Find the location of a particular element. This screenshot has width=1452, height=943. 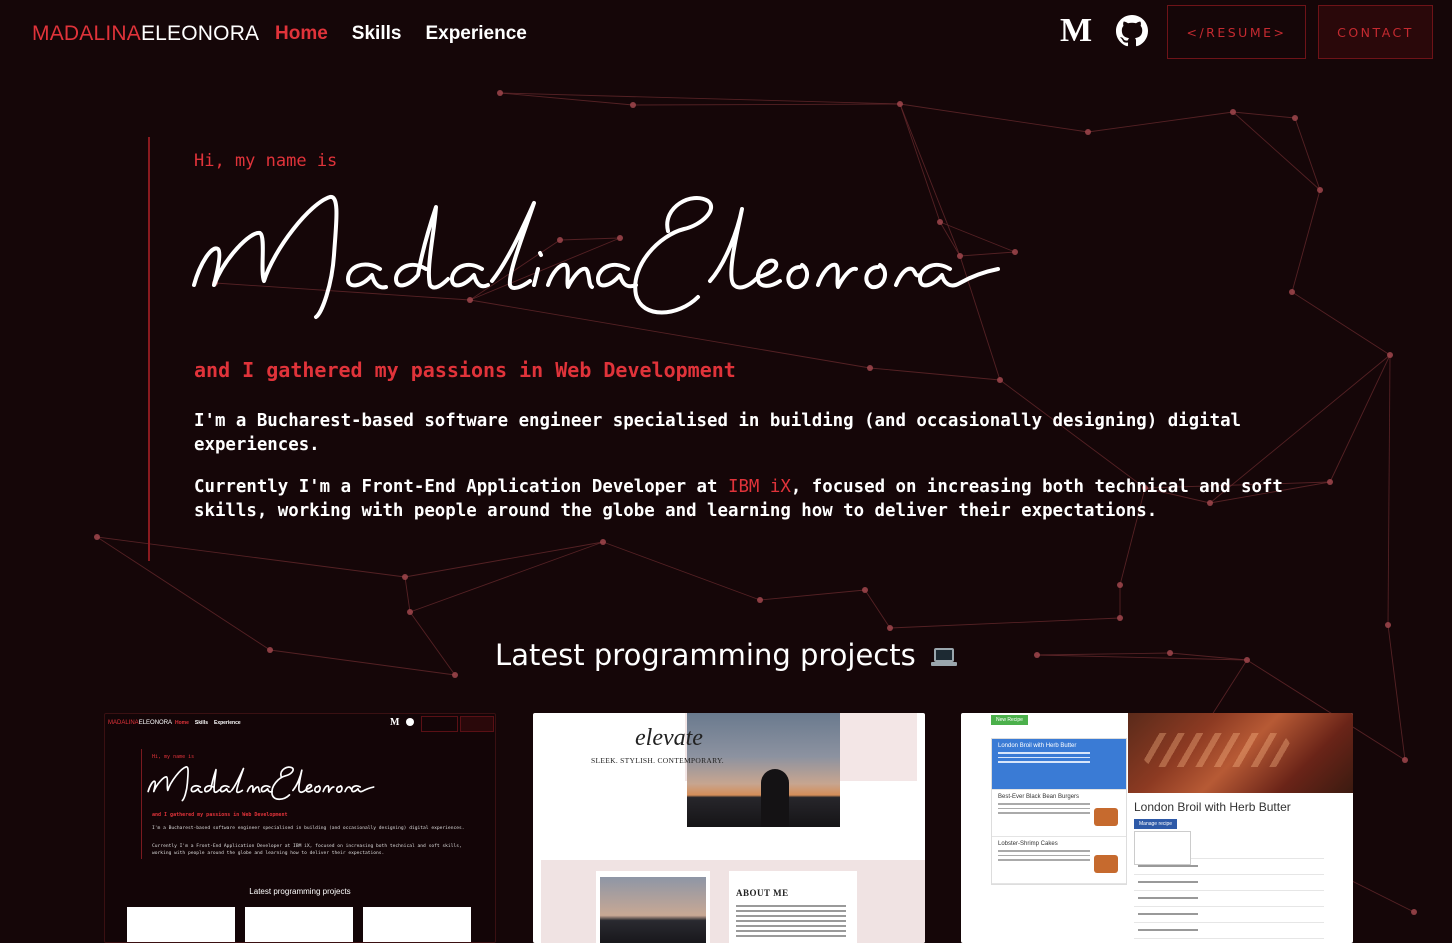

elevate-logo: elevate is located at coordinates (669, 738).